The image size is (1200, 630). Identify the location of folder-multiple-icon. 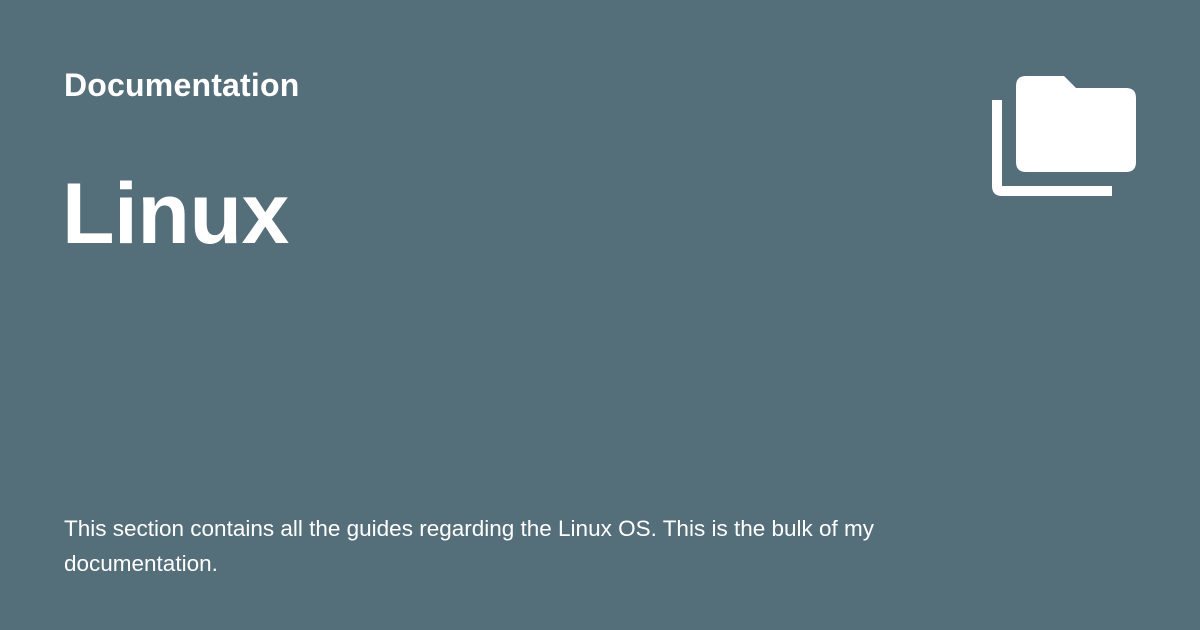
(1064, 136).